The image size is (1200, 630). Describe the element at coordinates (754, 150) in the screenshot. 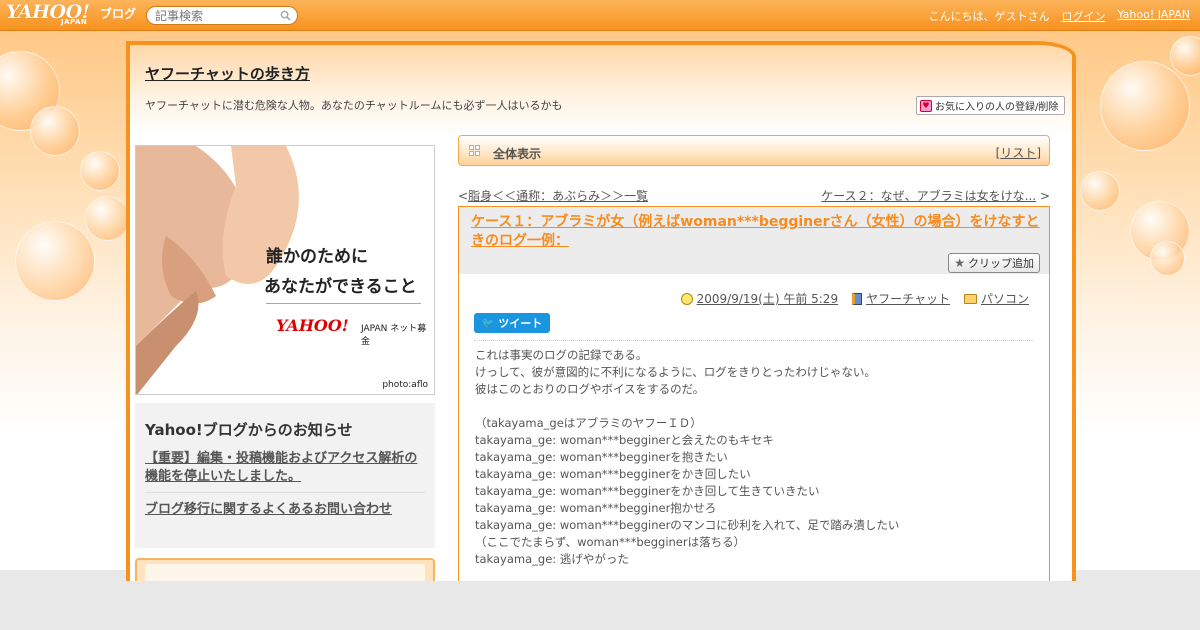

I see `view-all-bar: 全体表示 [リスト]` at that location.